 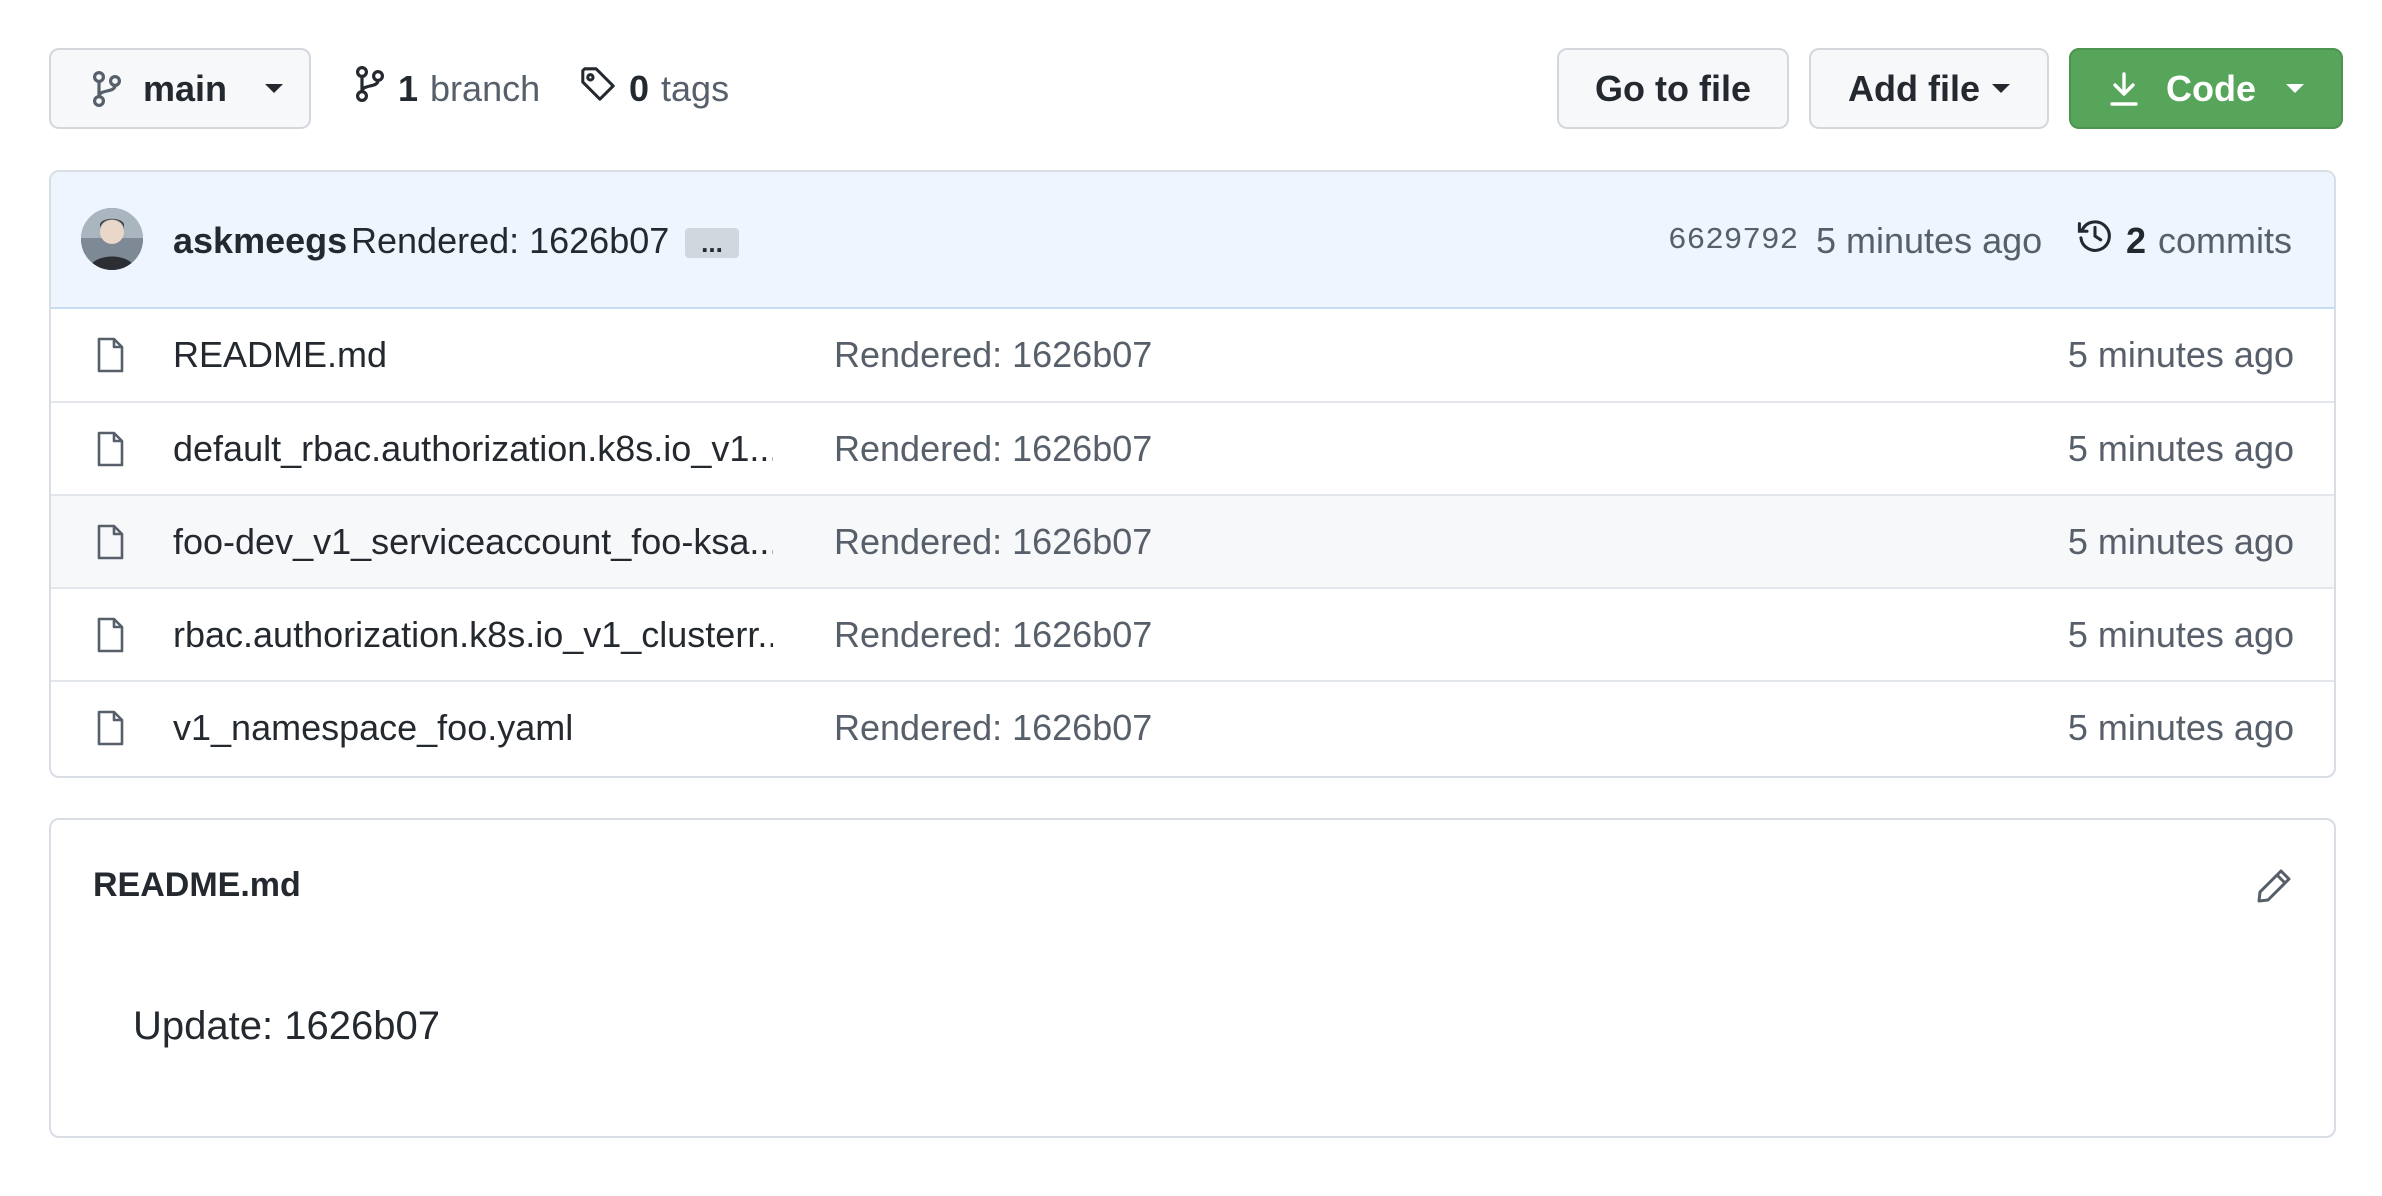 What do you see at coordinates (1929, 240) in the screenshot?
I see `commit-time: 5 minutes ago` at bounding box center [1929, 240].